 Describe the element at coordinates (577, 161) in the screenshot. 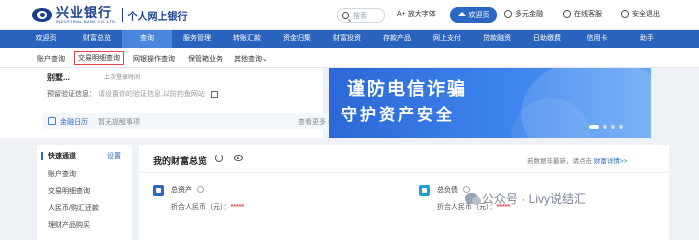

I see `overview-hint: 若数据非最新，请点击 财富详情>>` at that location.